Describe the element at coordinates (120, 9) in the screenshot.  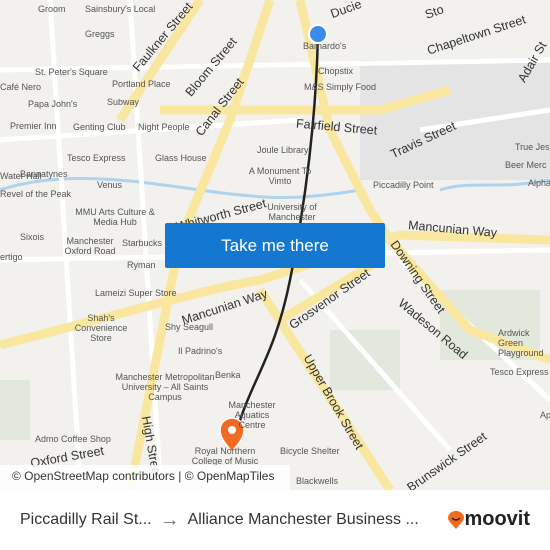
I see `place-label: Sainsbury's Local` at that location.